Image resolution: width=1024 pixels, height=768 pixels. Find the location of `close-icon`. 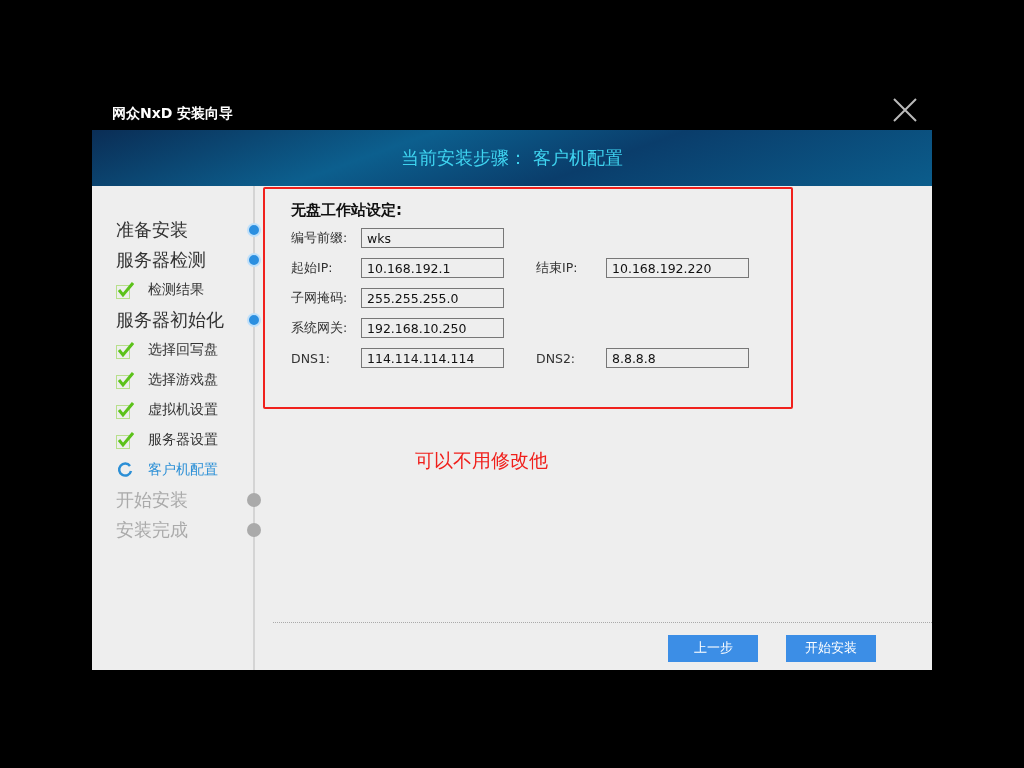

close-icon is located at coordinates (905, 109).